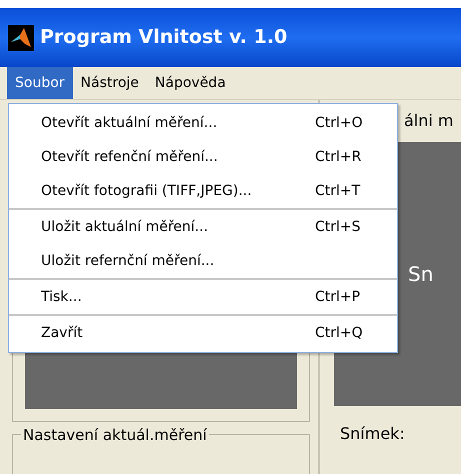 The height and width of the screenshot is (474, 461). Describe the element at coordinates (203, 123) in the screenshot. I see `menu-entry: Otevřít aktuální měření... Ctrl+O` at that location.